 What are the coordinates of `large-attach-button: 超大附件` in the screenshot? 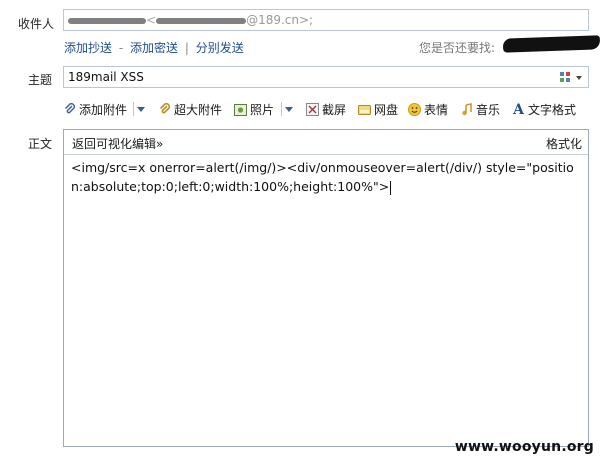 It's located at (190, 109).